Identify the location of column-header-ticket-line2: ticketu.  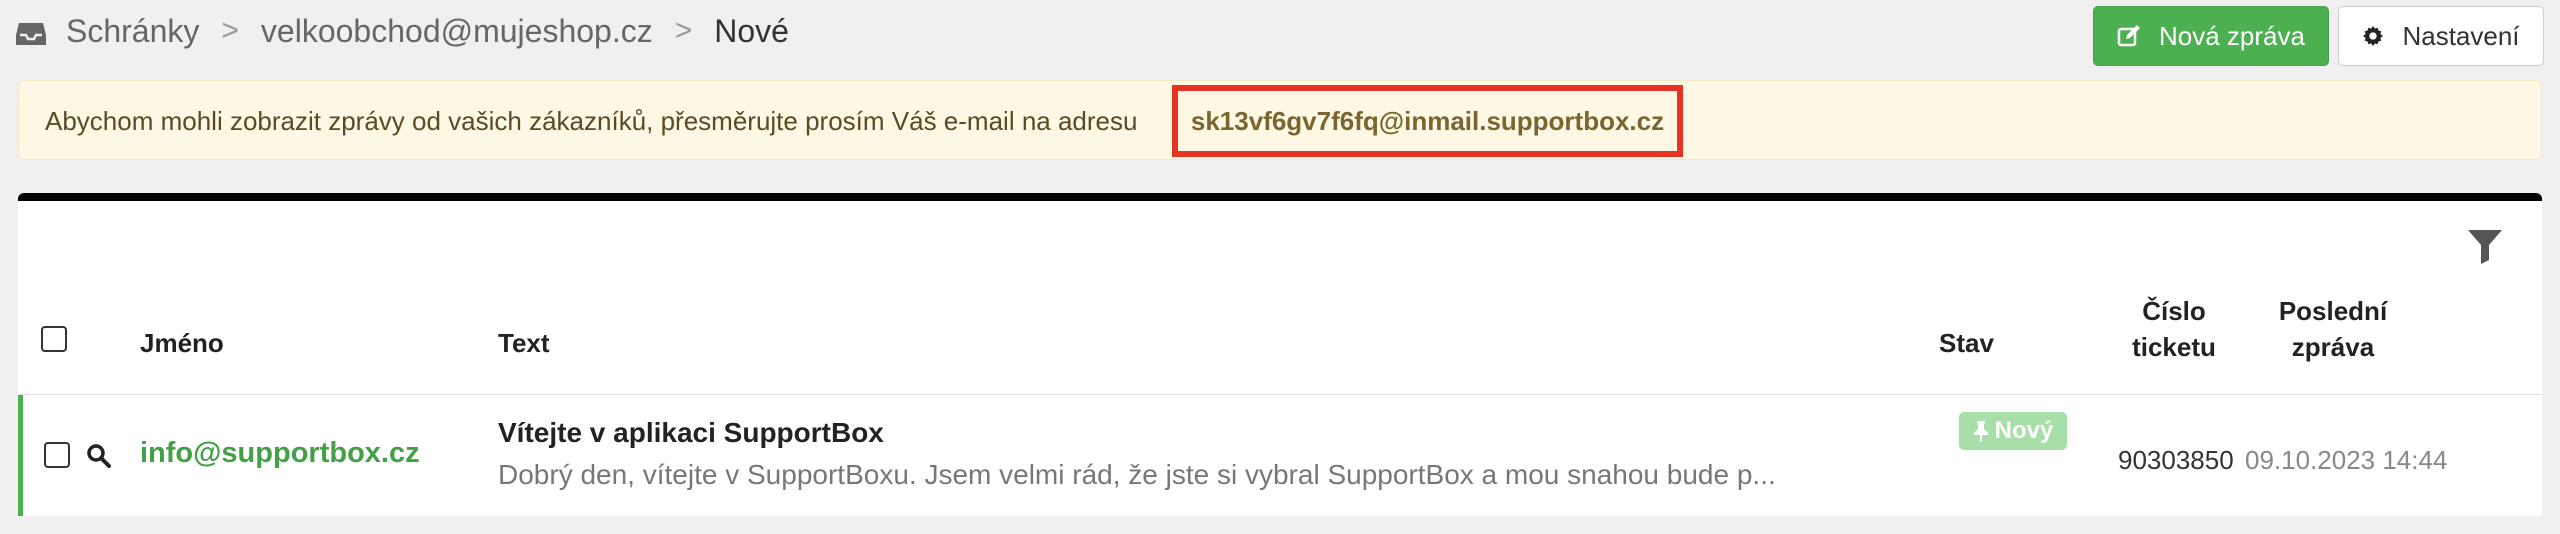
(2174, 347).